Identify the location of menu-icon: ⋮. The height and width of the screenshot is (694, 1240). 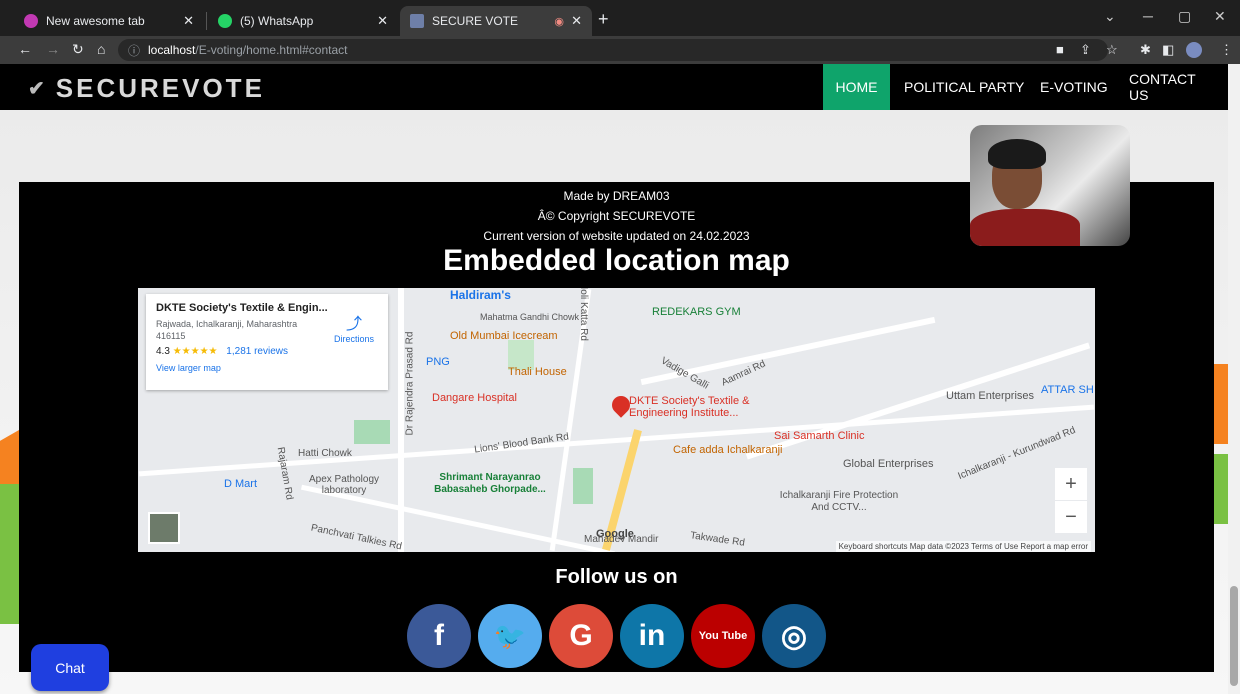
(1226, 50).